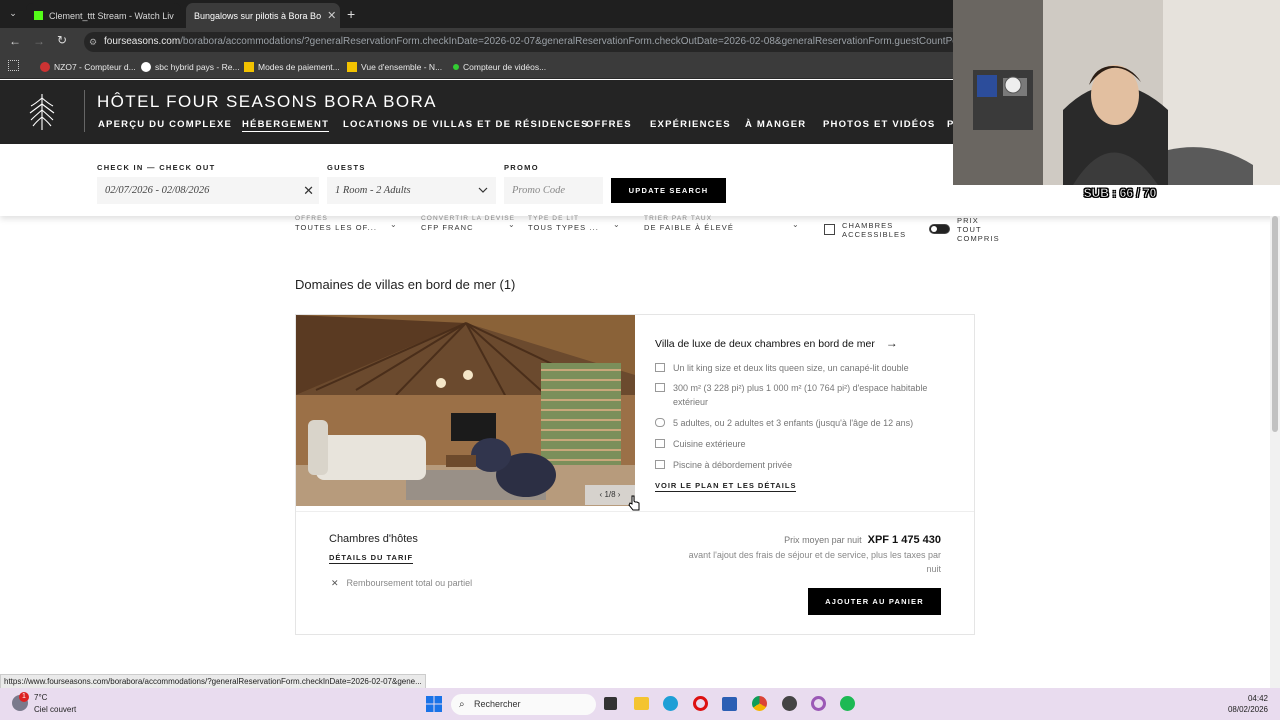 The image size is (1280, 720). What do you see at coordinates (15, 41) in the screenshot?
I see `back-arrow-icon: ←` at bounding box center [15, 41].